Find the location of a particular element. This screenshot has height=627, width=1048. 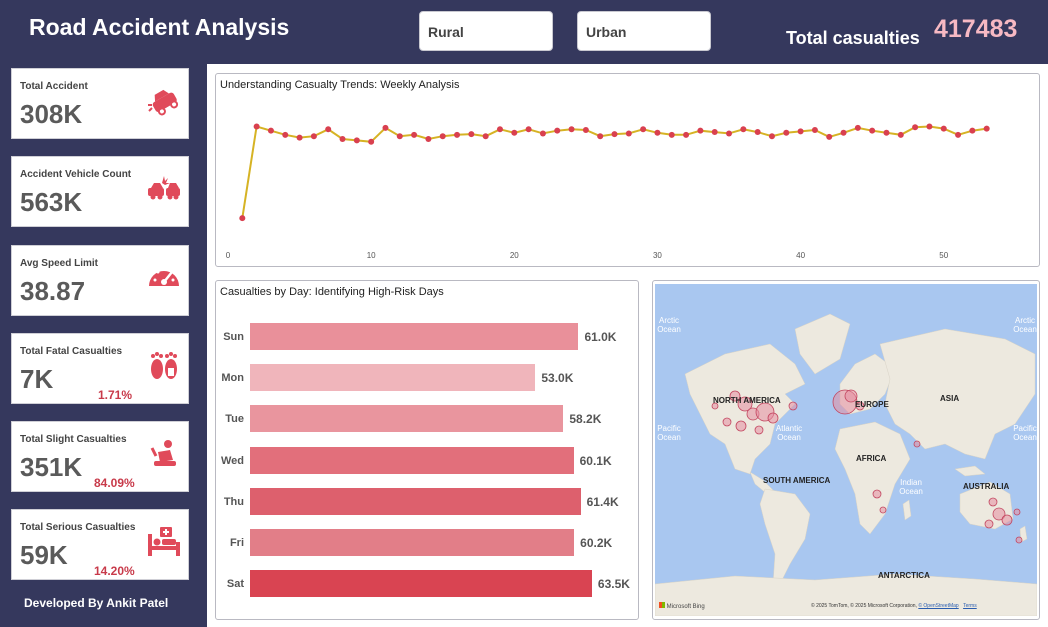

map-brand-text: Microsoft Bing is located at coordinates (685, 607).